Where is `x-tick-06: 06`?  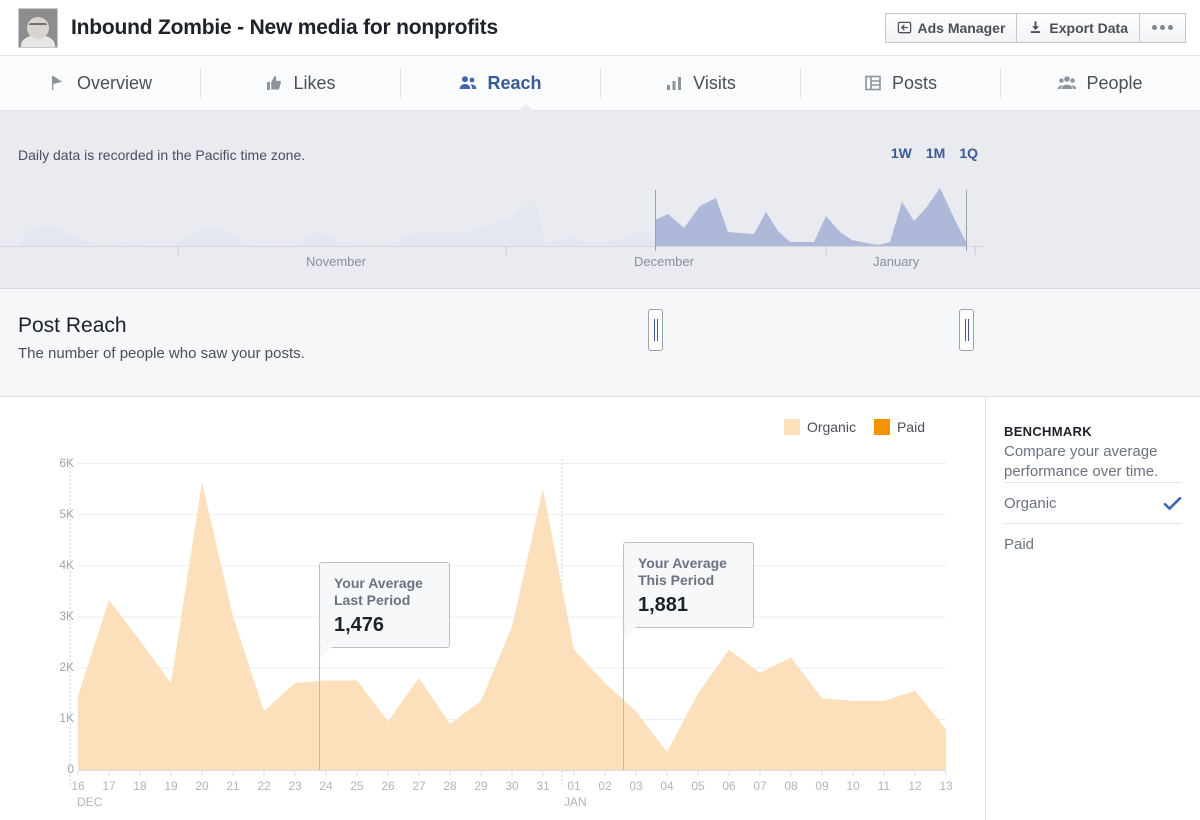 x-tick-06: 06 is located at coordinates (729, 786).